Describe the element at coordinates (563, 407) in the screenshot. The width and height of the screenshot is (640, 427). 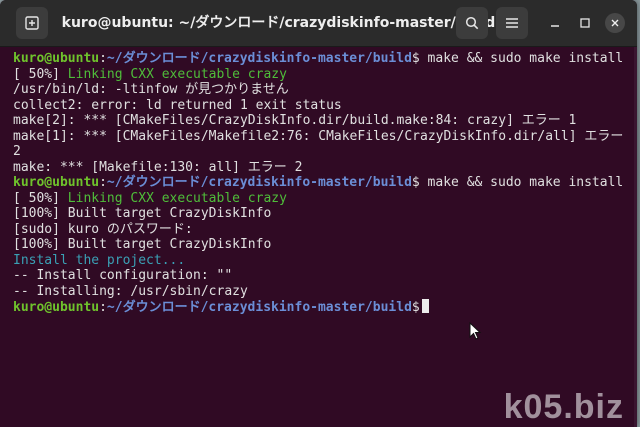
I see `watermark: k05.biz` at that location.